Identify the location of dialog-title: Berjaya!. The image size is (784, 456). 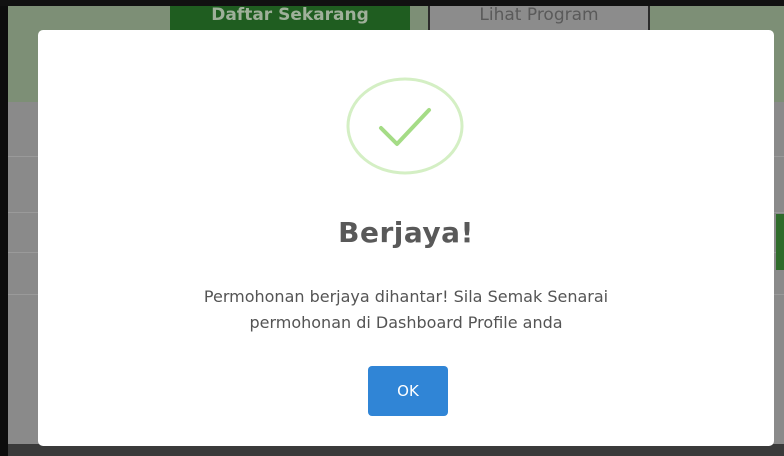
(406, 232).